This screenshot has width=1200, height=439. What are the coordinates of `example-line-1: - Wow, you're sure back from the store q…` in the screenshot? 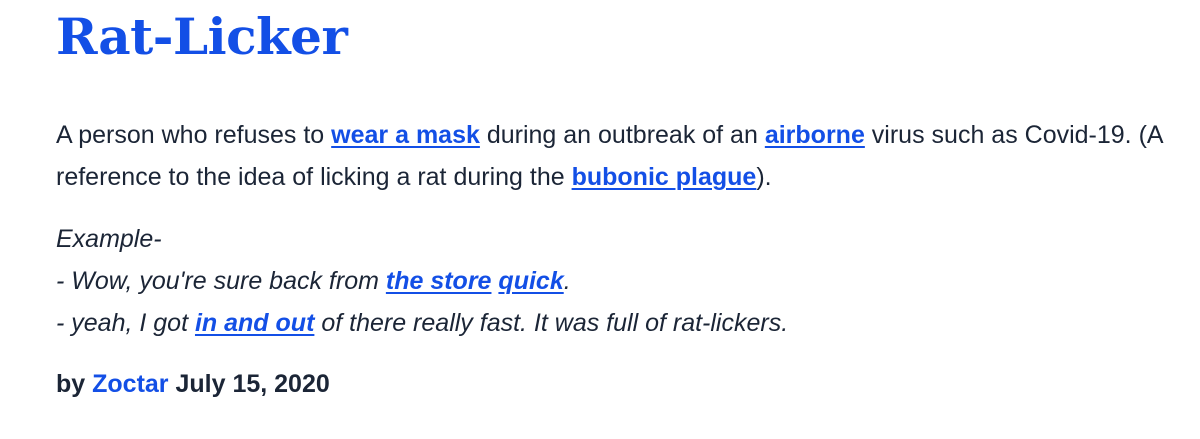 It's located at (616, 281).